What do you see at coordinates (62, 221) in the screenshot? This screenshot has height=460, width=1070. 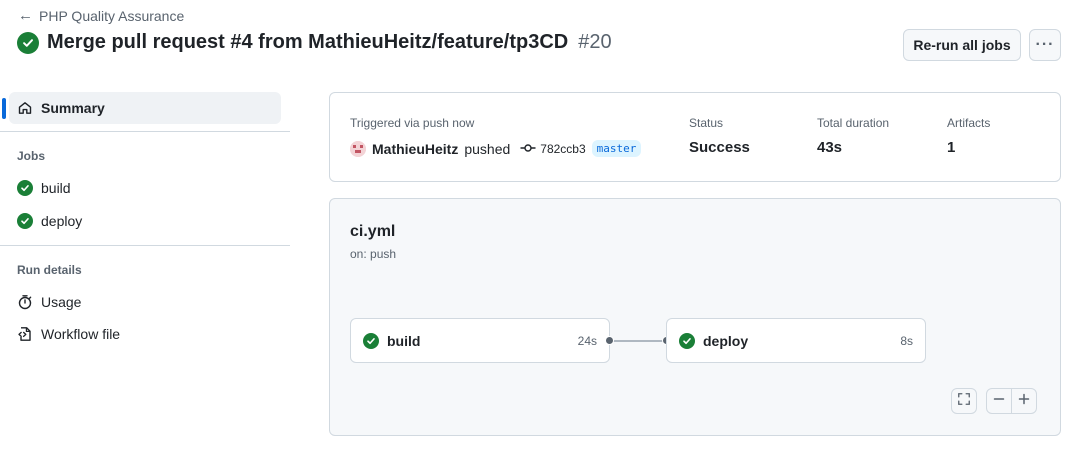 I see `sidebar-item-deploy-label: deploy` at bounding box center [62, 221].